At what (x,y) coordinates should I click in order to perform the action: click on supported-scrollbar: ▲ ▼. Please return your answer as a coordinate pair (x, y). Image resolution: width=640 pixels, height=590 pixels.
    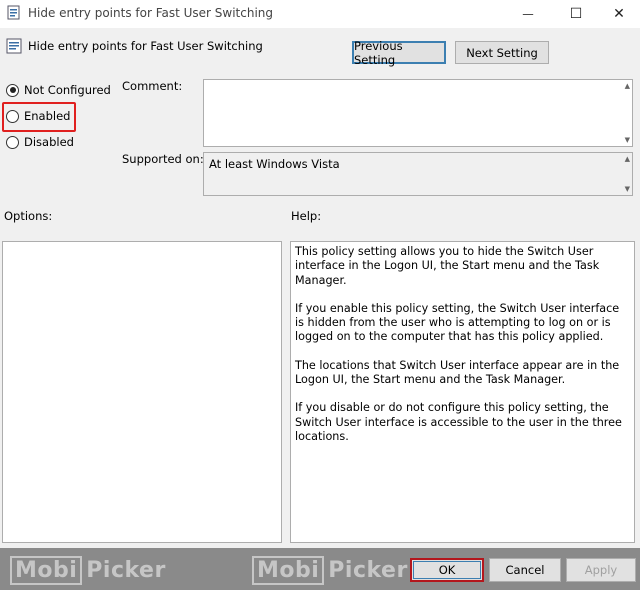
    Looking at the image, I should click on (626, 174).